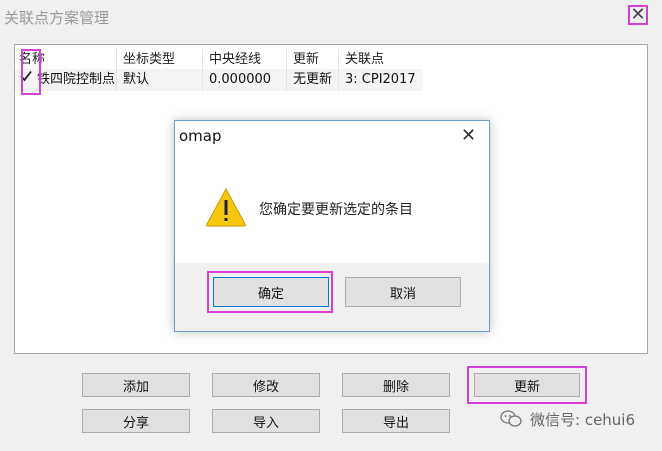  I want to click on window-close-button: ✕, so click(638, 15).